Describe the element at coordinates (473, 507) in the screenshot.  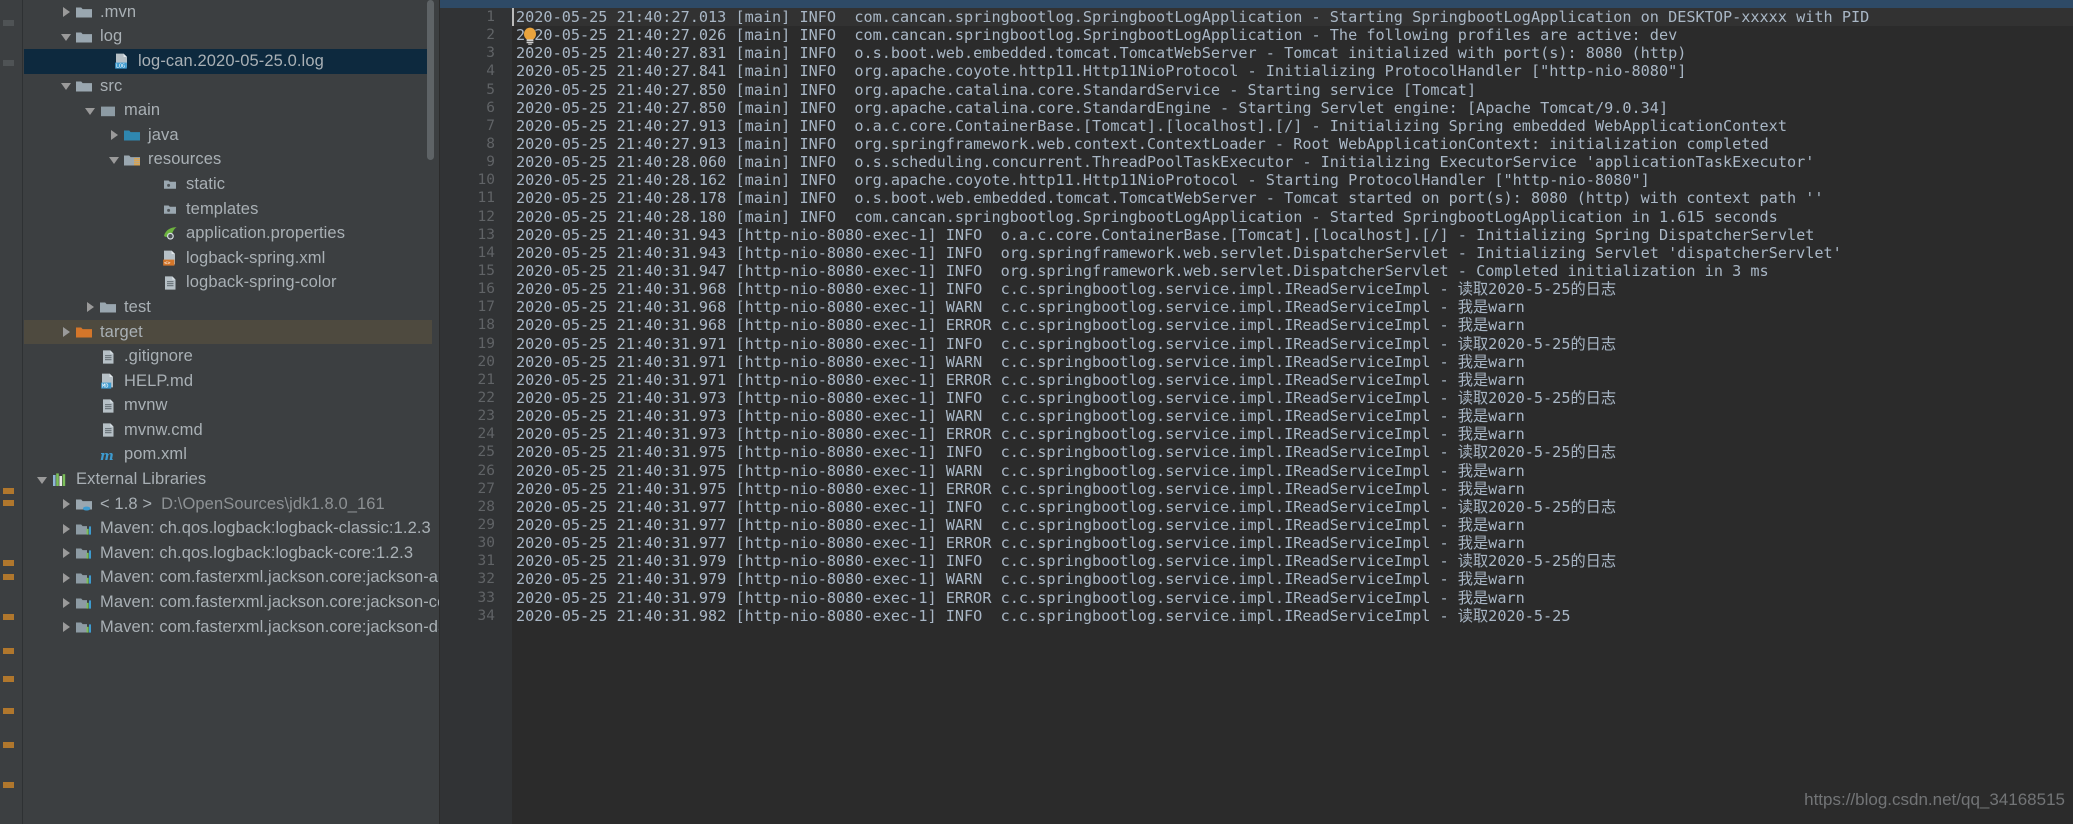
I see `line-number: 28` at that location.